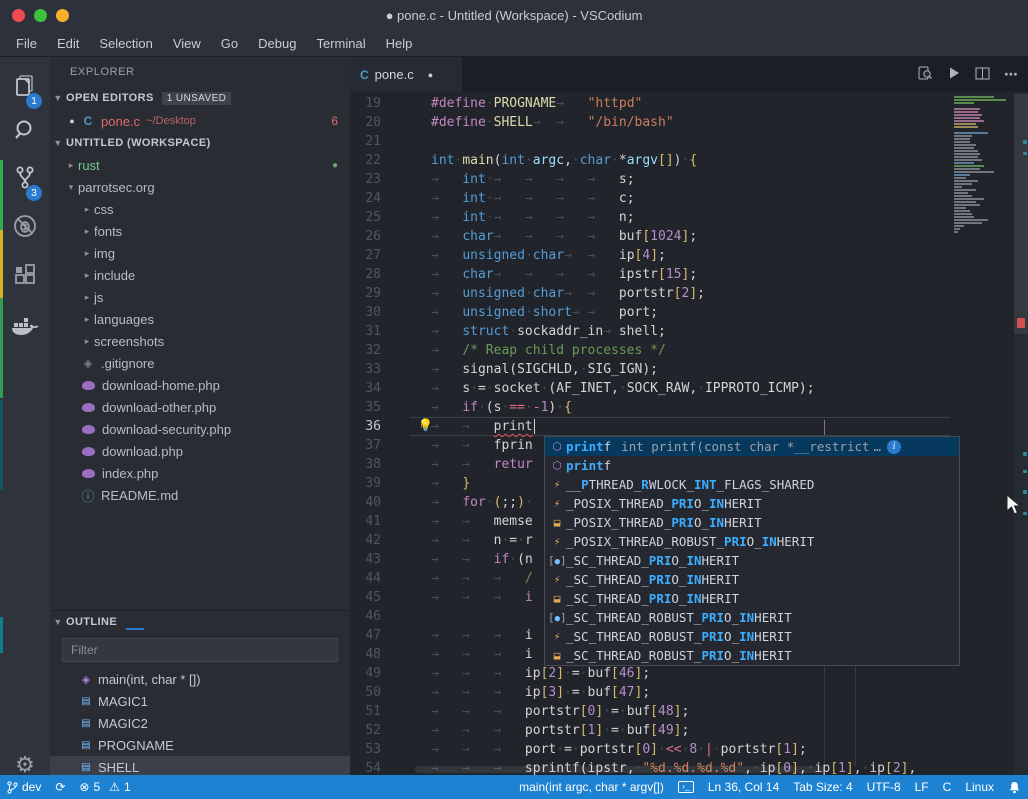  I want to click on tree-item-parrotsec-org: ▾ parrotsec.org, so click(200, 187).